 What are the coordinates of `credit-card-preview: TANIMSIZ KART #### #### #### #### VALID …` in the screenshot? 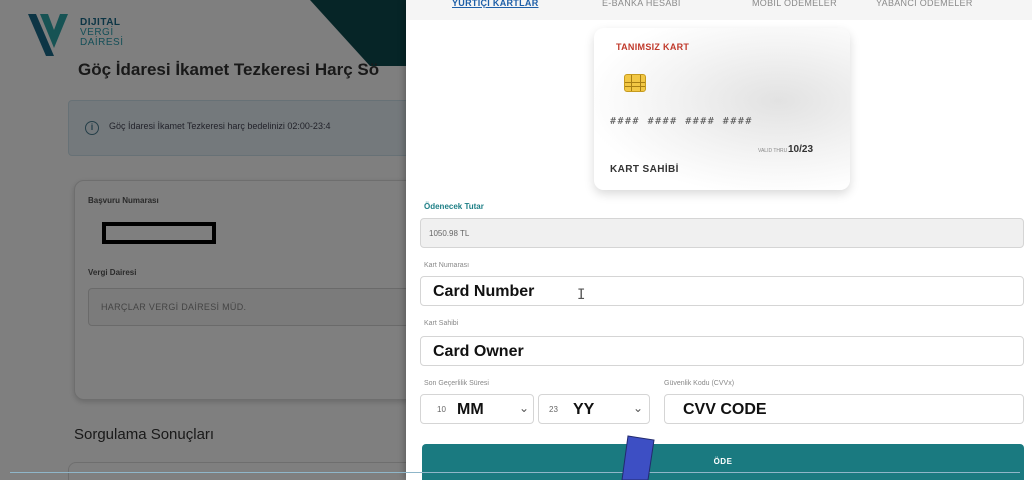 It's located at (722, 109).